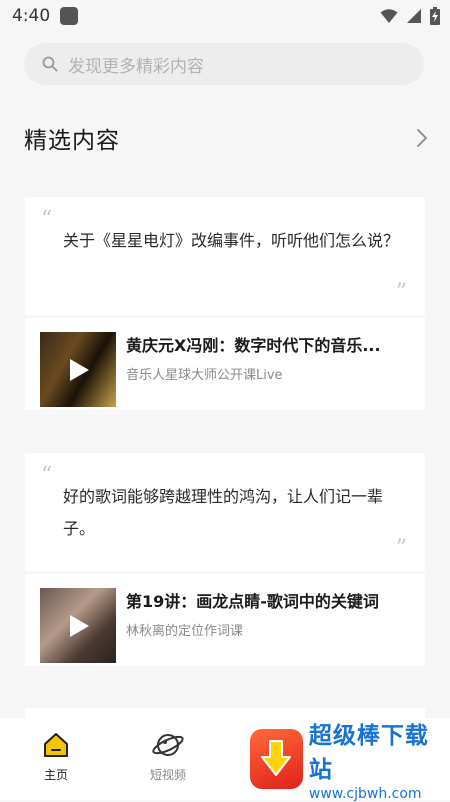 This screenshot has height=802, width=450. I want to click on status-left: 4:40, so click(45, 16).